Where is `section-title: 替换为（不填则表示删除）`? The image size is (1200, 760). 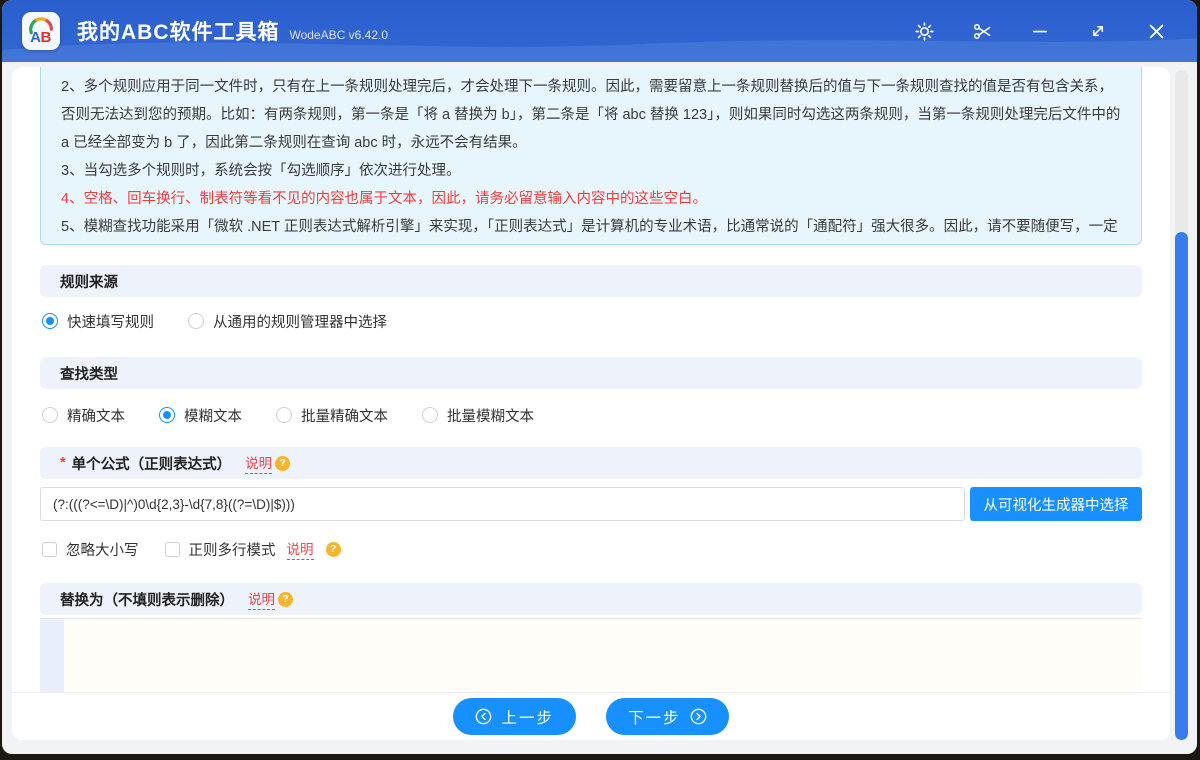
section-title: 替换为（不填则表示删除） is located at coordinates (147, 600).